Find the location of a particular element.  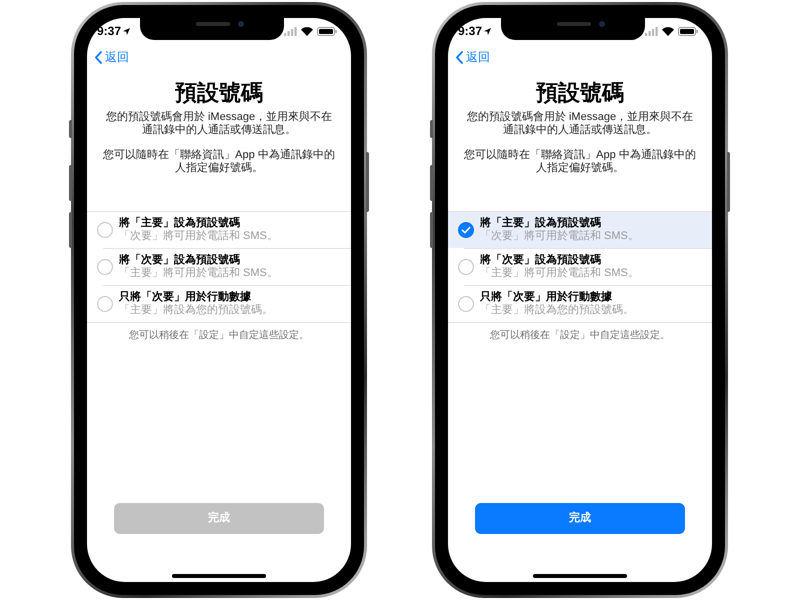

option-row: 將「主要」設為預設號碼 「次要」將可用於電話和 SMS。 is located at coordinates (580, 230).